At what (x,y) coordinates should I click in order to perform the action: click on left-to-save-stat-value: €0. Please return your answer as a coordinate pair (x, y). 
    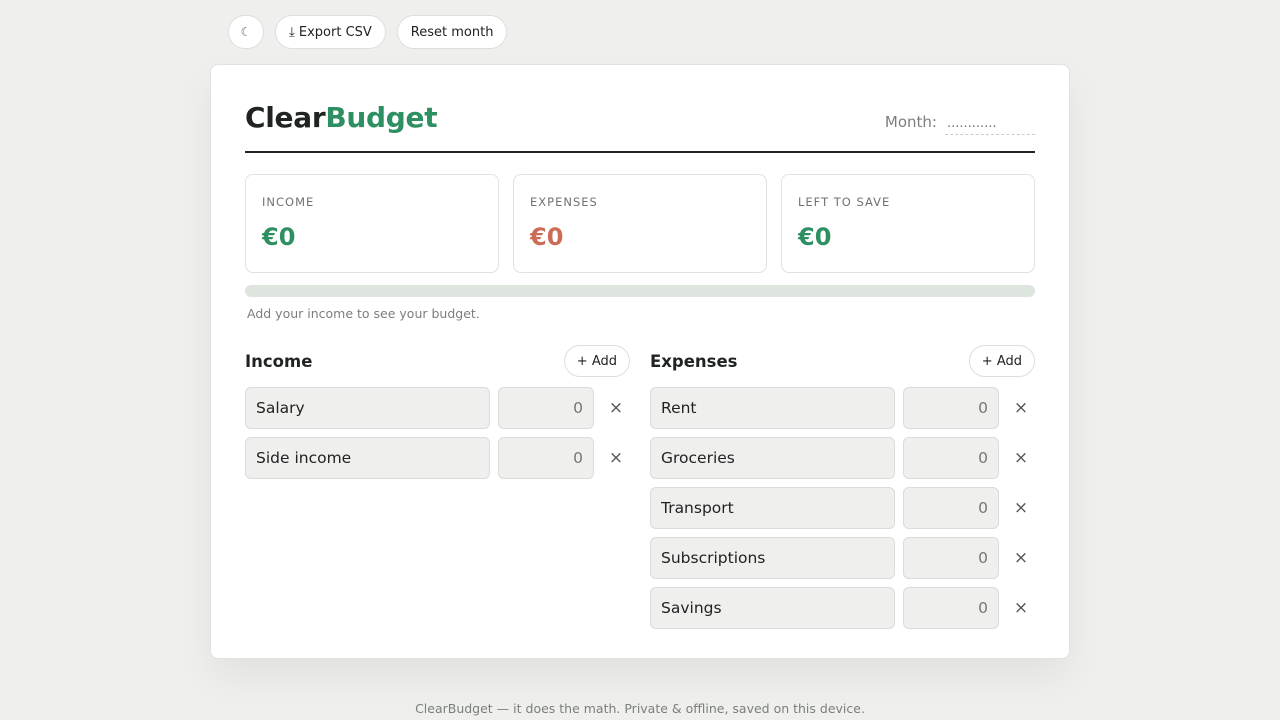
    Looking at the image, I should click on (815, 237).